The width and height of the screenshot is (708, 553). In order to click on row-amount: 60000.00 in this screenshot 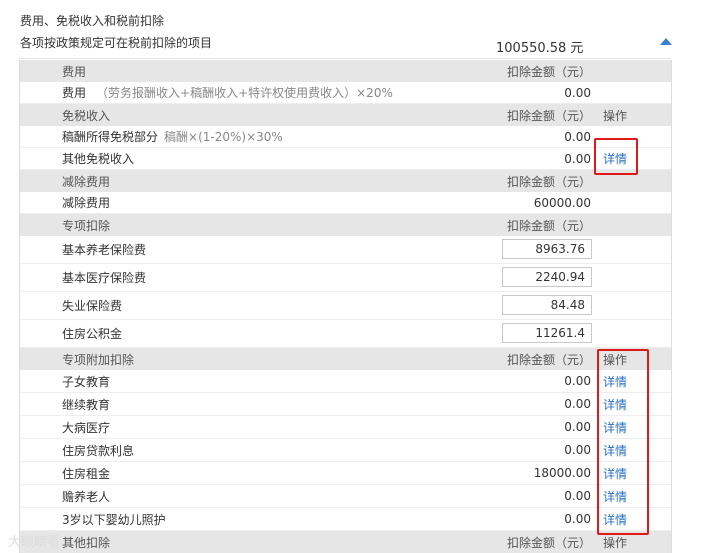, I will do `click(562, 202)`.